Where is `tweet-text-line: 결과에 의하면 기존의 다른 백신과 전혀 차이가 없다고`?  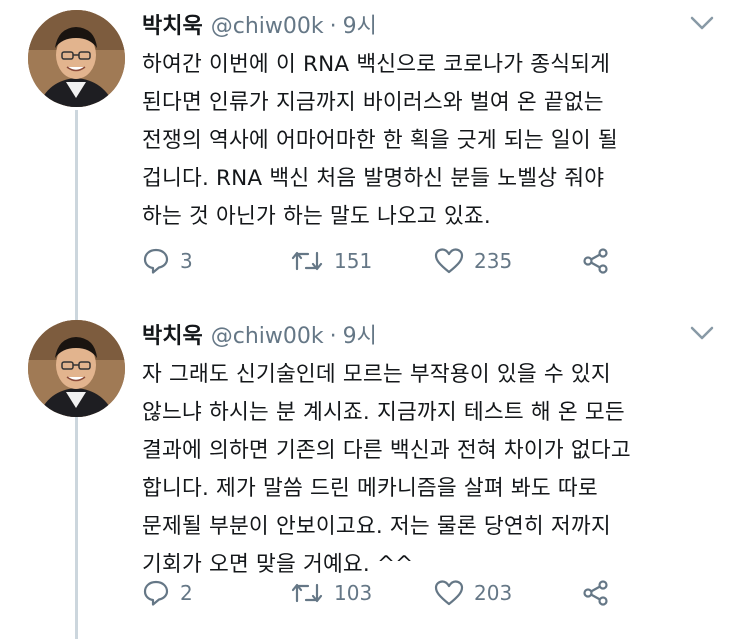 tweet-text-line: 결과에 의하면 기존의 다른 백신과 전혀 차이가 없다고 is located at coordinates (386, 450).